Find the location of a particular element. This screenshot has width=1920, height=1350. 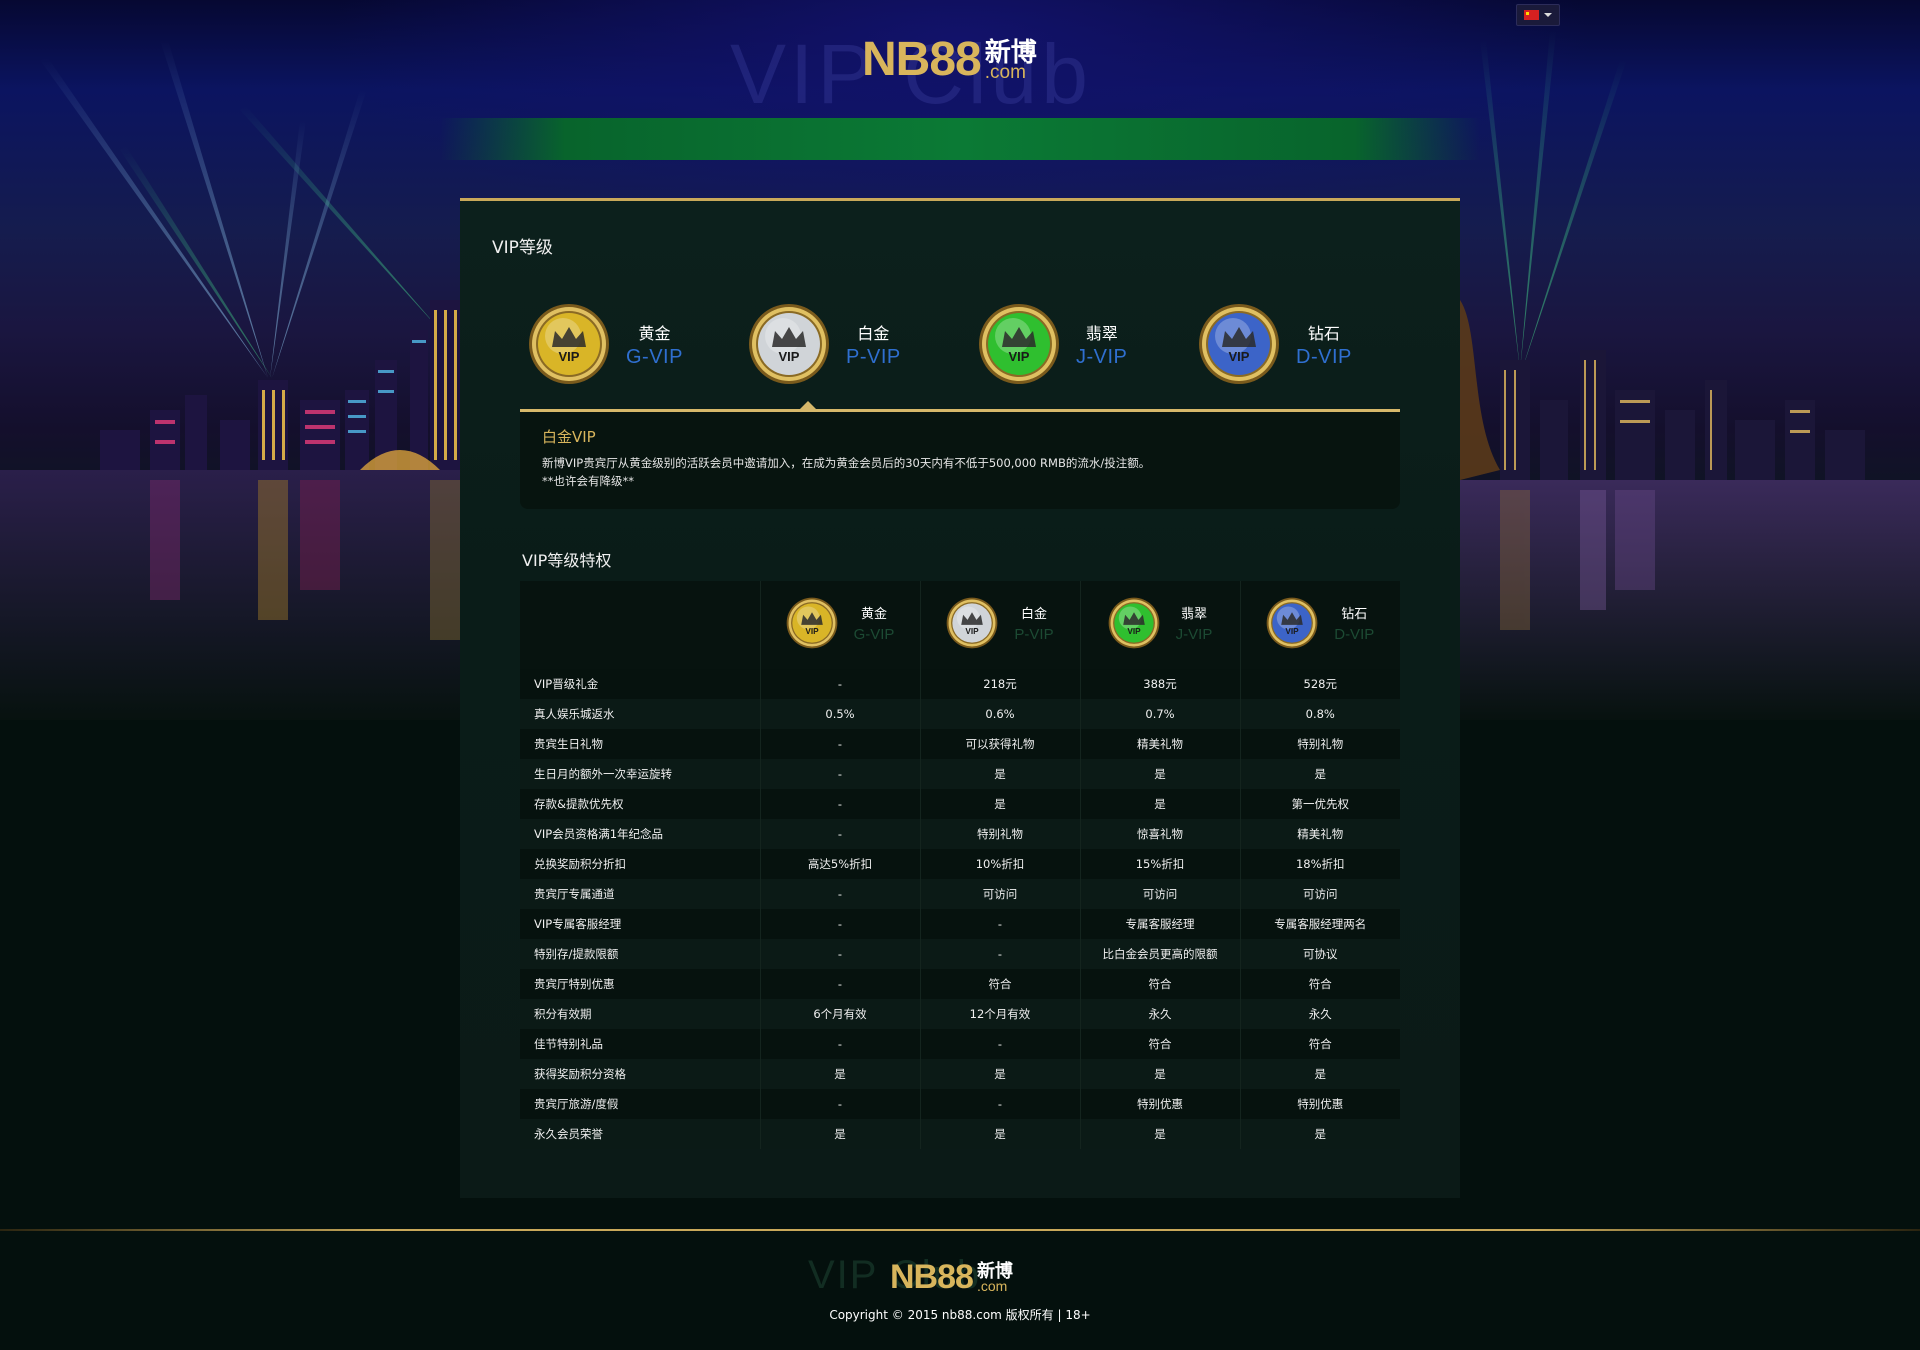

table-row: VIP专属客服经理 - - 专属客服经理 专属客服经理两名 is located at coordinates (960, 924).